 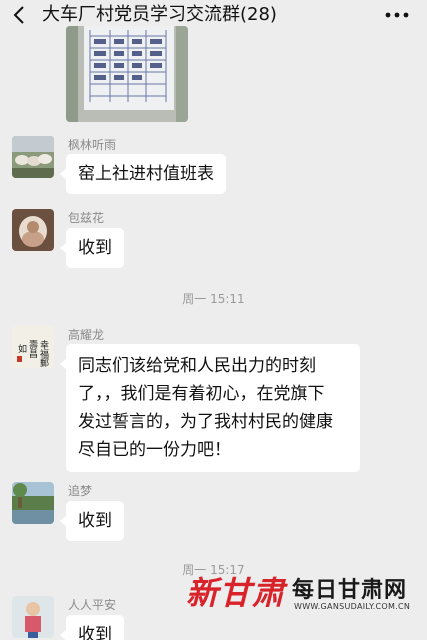 What do you see at coordinates (92, 605) in the screenshot?
I see `sender-name: 人人平安` at bounding box center [92, 605].